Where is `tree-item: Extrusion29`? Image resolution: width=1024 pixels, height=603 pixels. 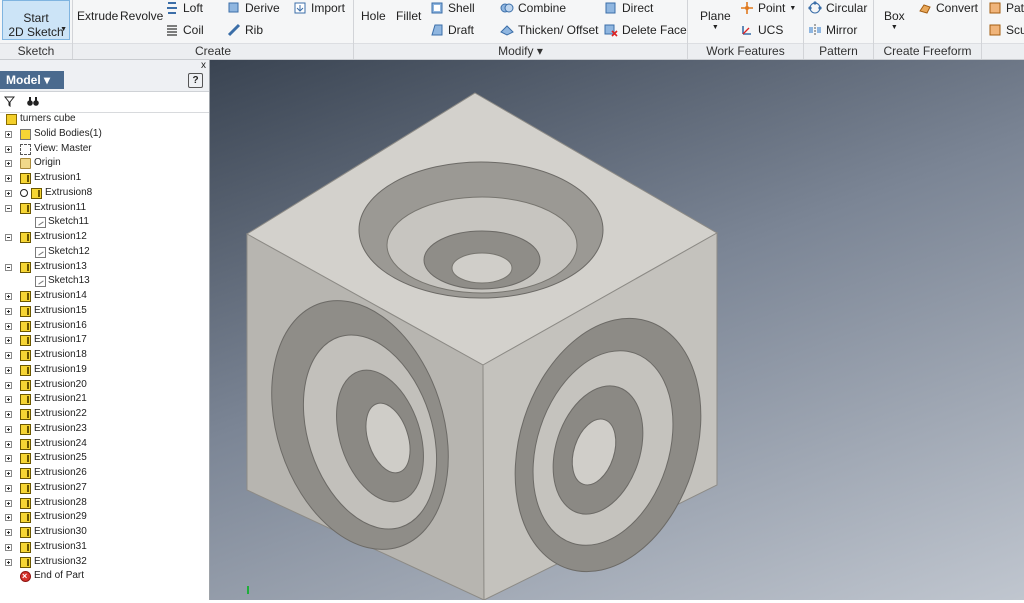
tree-item: Extrusion29 is located at coordinates (104, 517).